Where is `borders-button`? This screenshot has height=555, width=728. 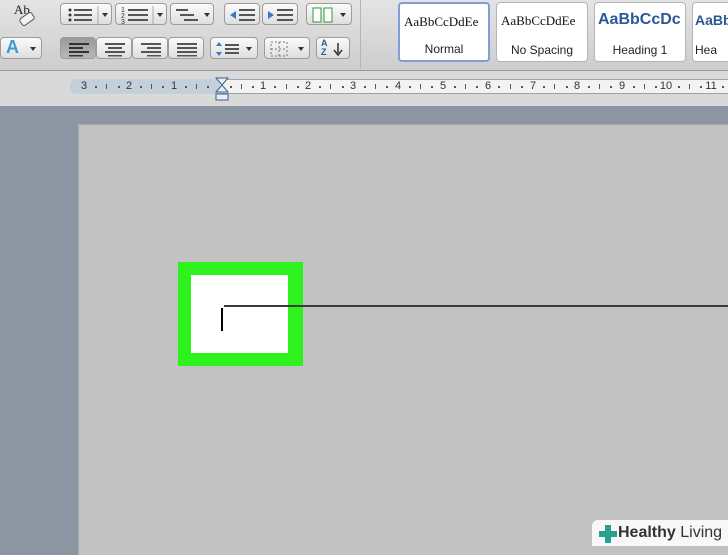
borders-button is located at coordinates (287, 48).